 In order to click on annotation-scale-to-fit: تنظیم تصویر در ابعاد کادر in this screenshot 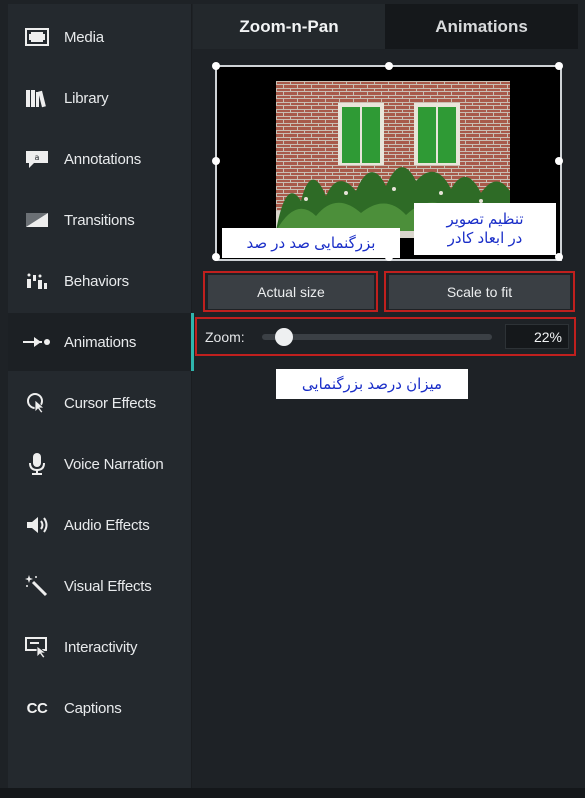, I will do `click(485, 229)`.